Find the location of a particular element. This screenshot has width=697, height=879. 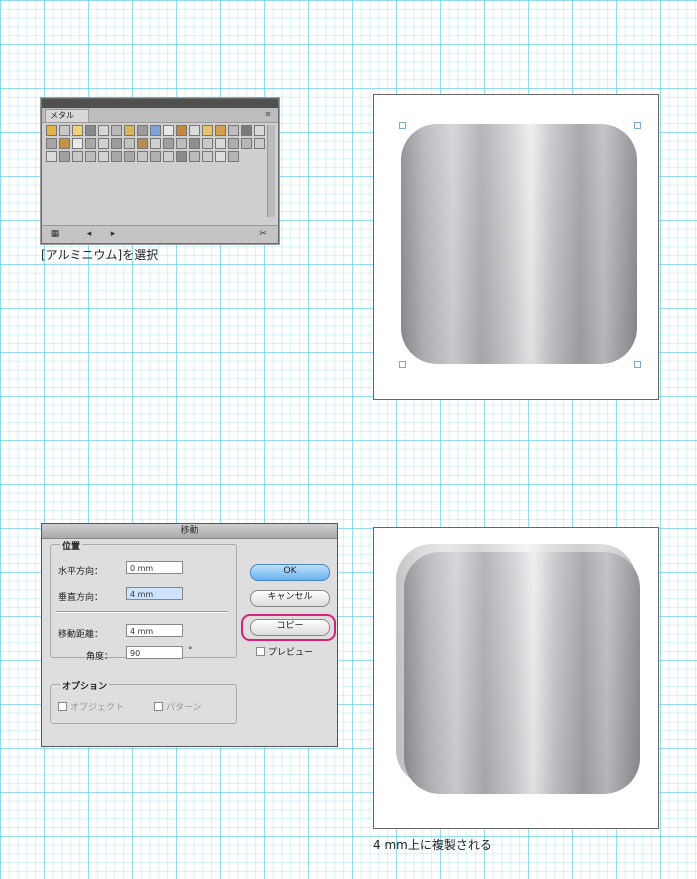

copy-button-highlight is located at coordinates (288, 627).